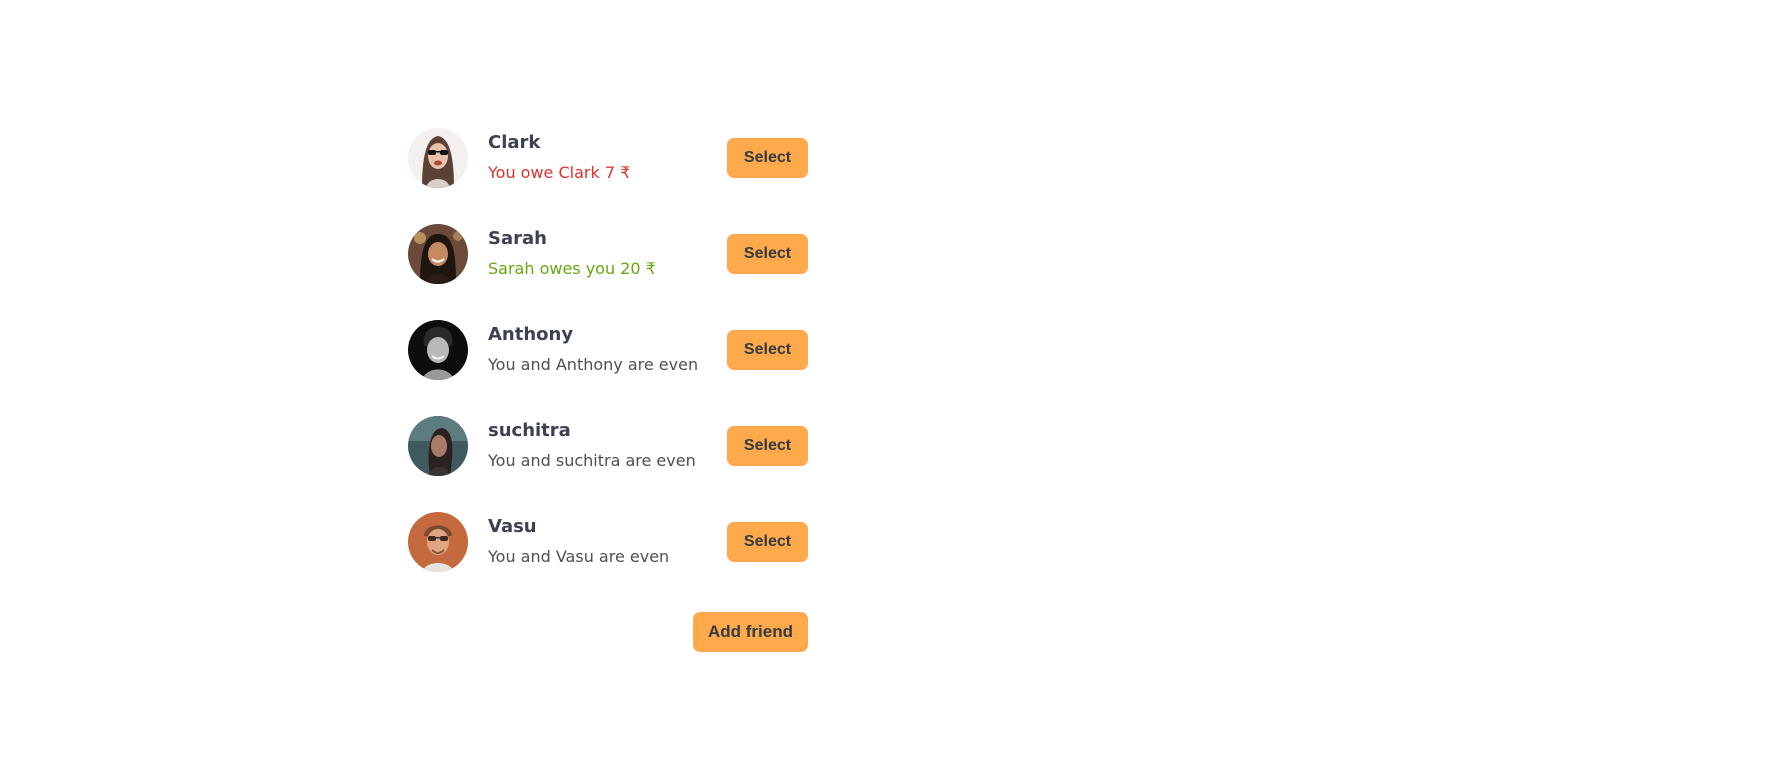 Image resolution: width=1777 pixels, height=784 pixels. I want to click on friend-name: Vasu, so click(512, 526).